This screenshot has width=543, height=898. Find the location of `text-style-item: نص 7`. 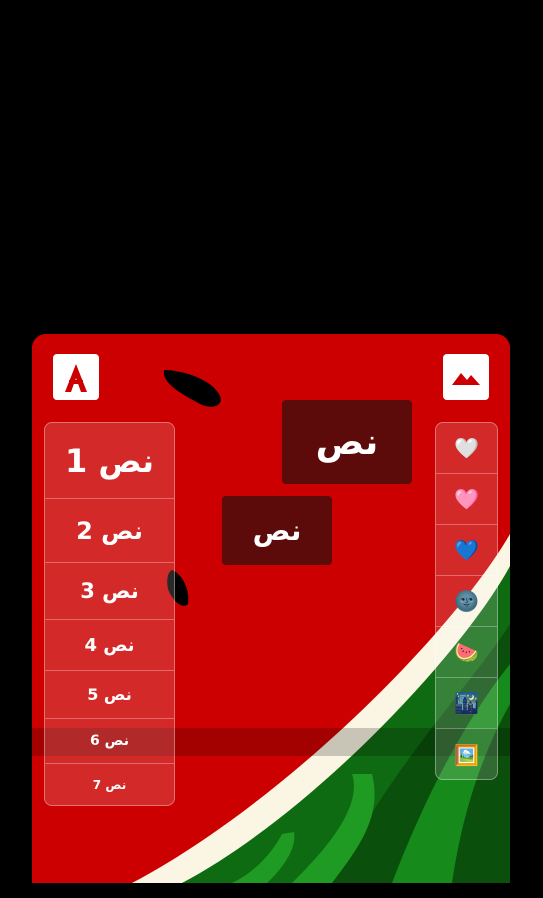

text-style-item: نص 7 is located at coordinates (109, 784).